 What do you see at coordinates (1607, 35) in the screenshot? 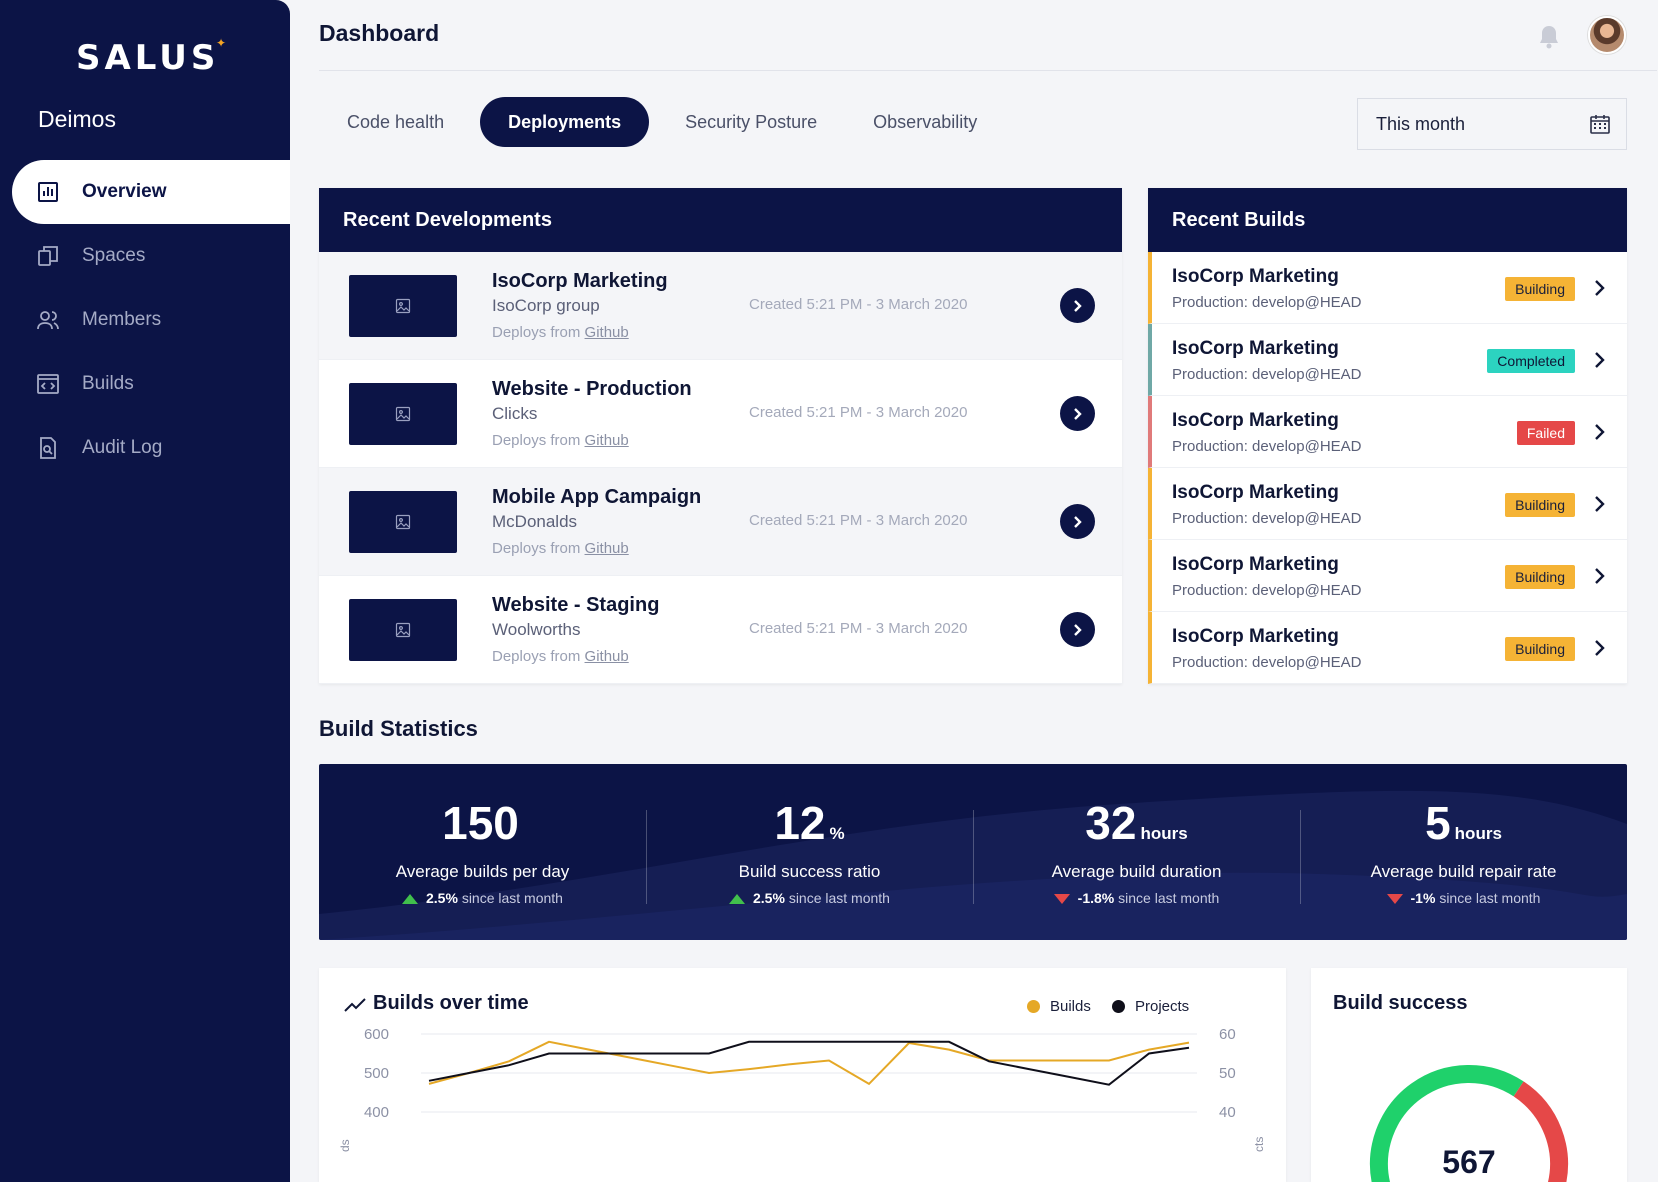
I see `avatar` at bounding box center [1607, 35].